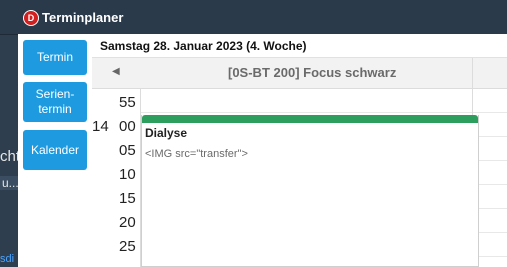  I want to click on minute-label: 25, so click(127, 246).